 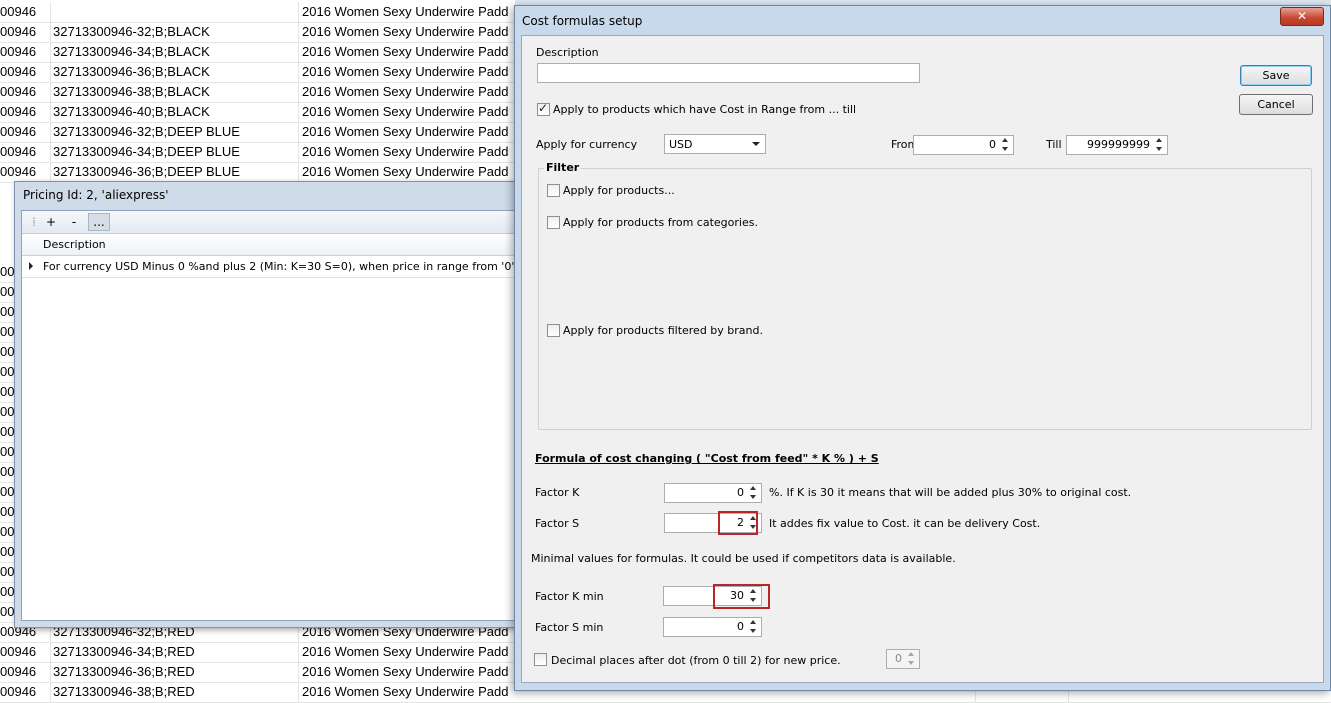 What do you see at coordinates (738, 523) in the screenshot?
I see `highlight-box` at bounding box center [738, 523].